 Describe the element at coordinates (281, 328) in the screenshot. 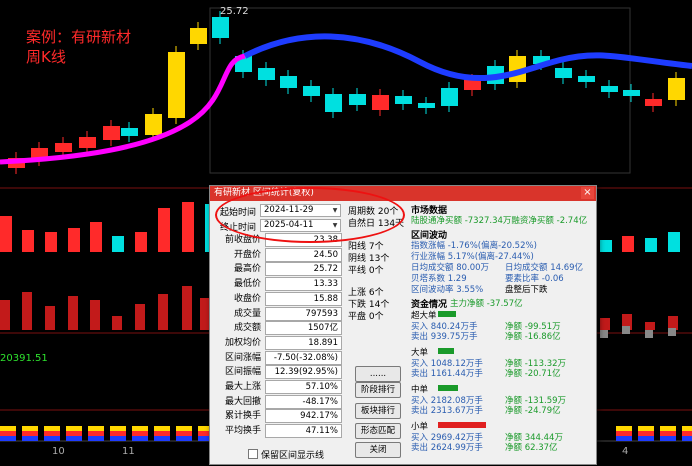

I see `stat-row: 成交额 1507亿` at that location.